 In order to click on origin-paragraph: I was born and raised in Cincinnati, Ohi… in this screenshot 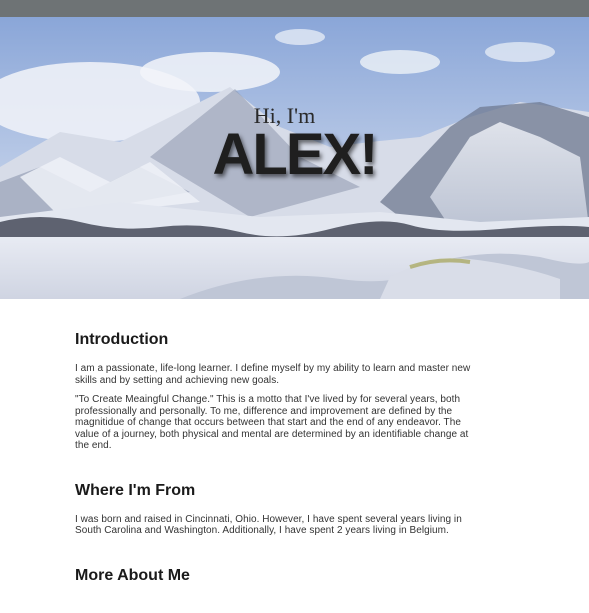, I will do `click(268, 525)`.